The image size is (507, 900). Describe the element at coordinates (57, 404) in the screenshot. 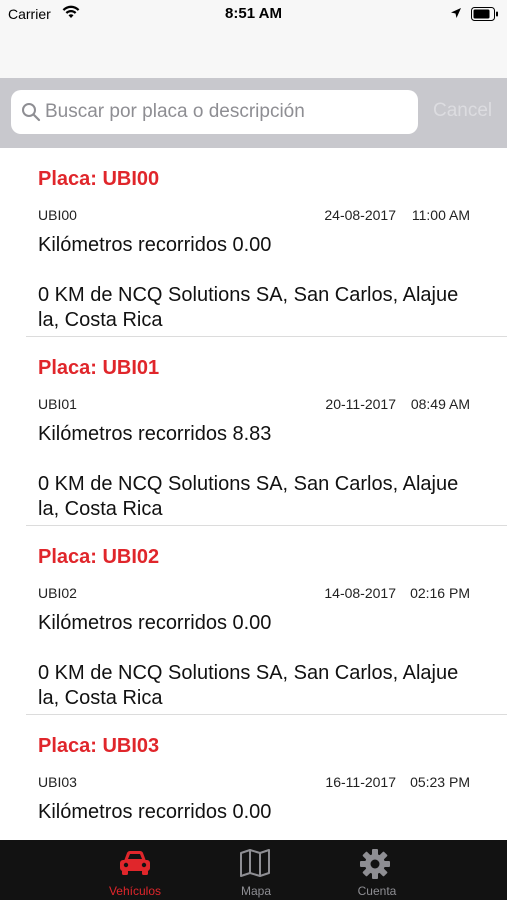

I see `vehicle-code: UBI01` at that location.